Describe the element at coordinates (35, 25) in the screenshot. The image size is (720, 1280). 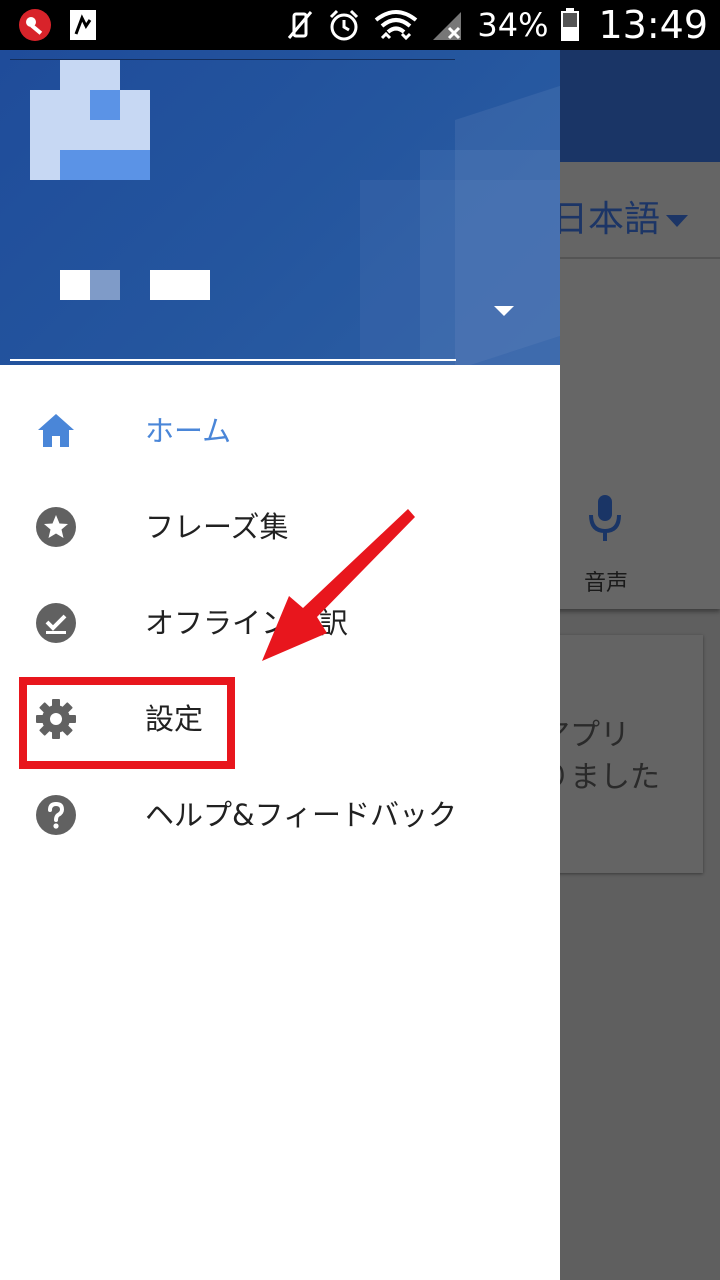
I see `key-notification-icon` at that location.